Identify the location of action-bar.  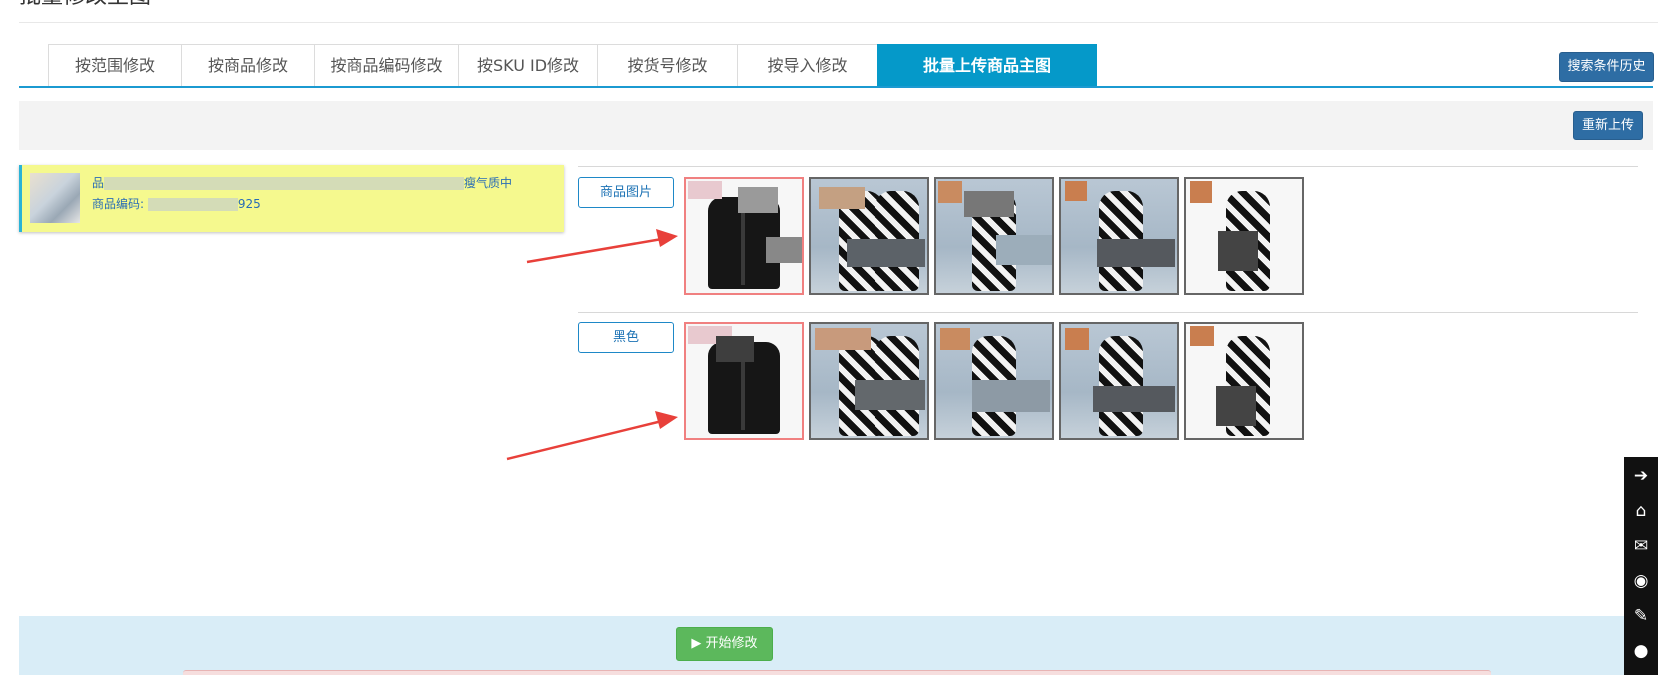
(836, 645).